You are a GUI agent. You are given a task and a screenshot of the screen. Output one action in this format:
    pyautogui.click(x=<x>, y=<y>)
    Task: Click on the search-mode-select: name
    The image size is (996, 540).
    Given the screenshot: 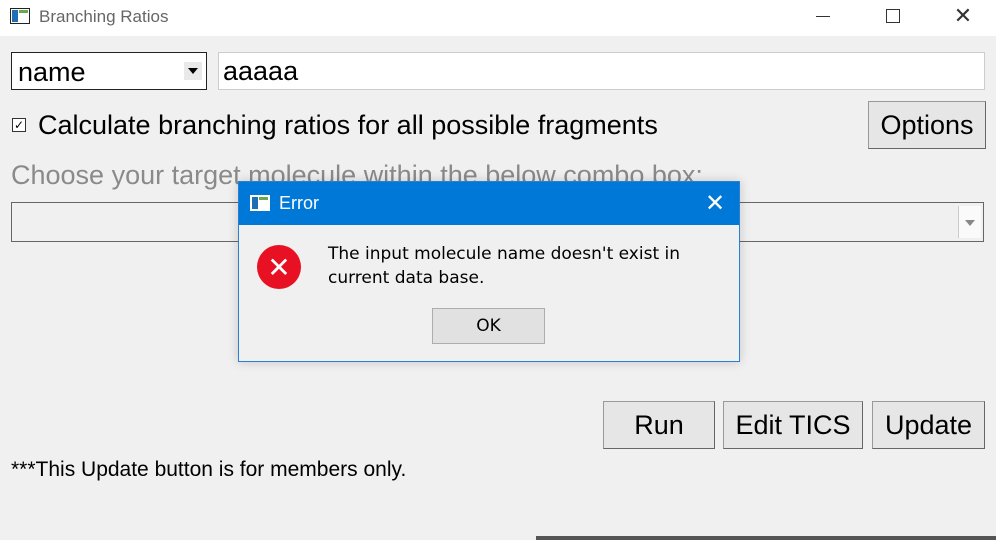 What is the action you would take?
    pyautogui.click(x=109, y=71)
    